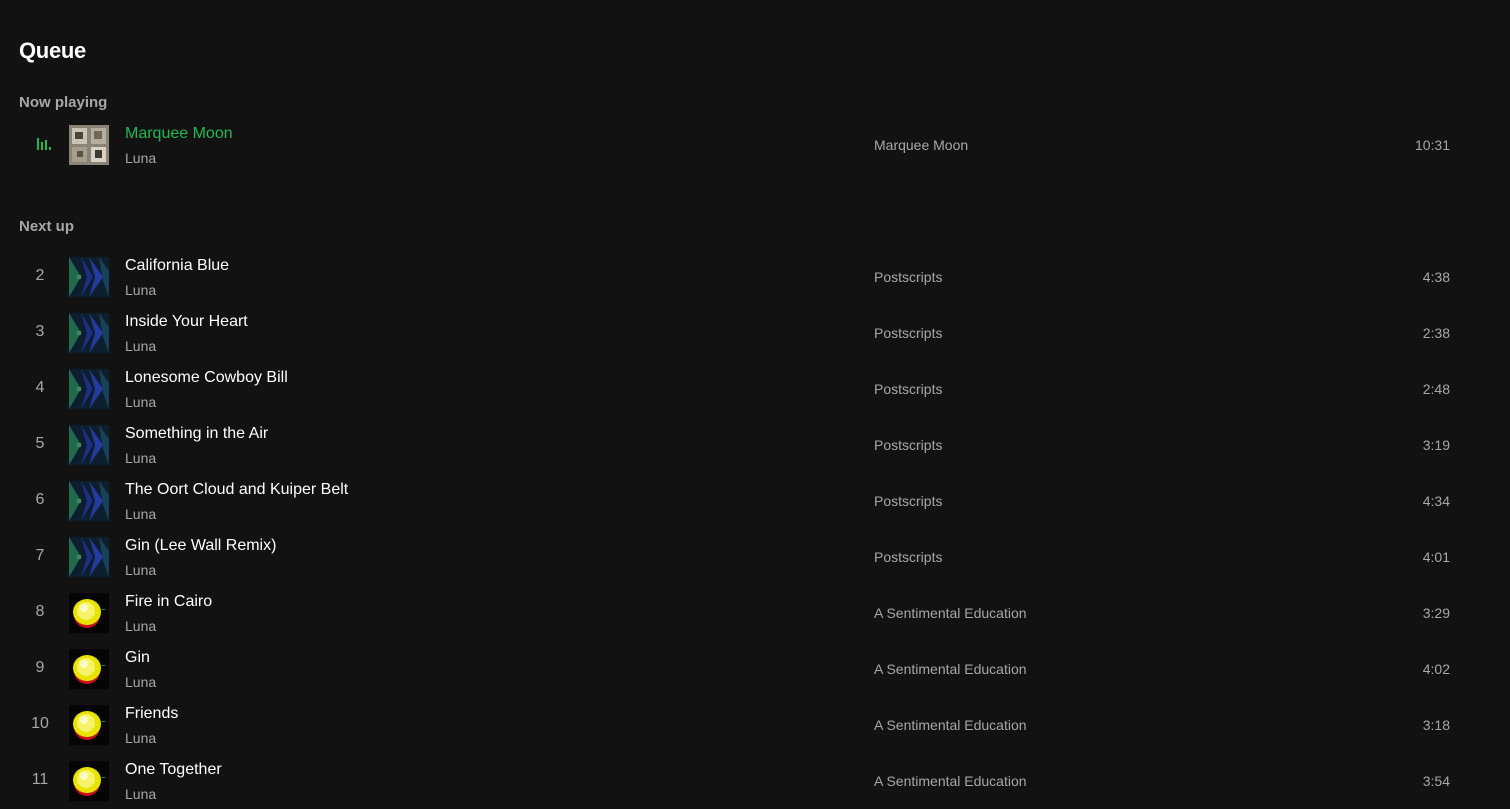 The image size is (1510, 809). Describe the element at coordinates (755, 145) in the screenshot. I see `now-playing-row: Marquee Moon Luna Marquee Moon 10:31` at that location.